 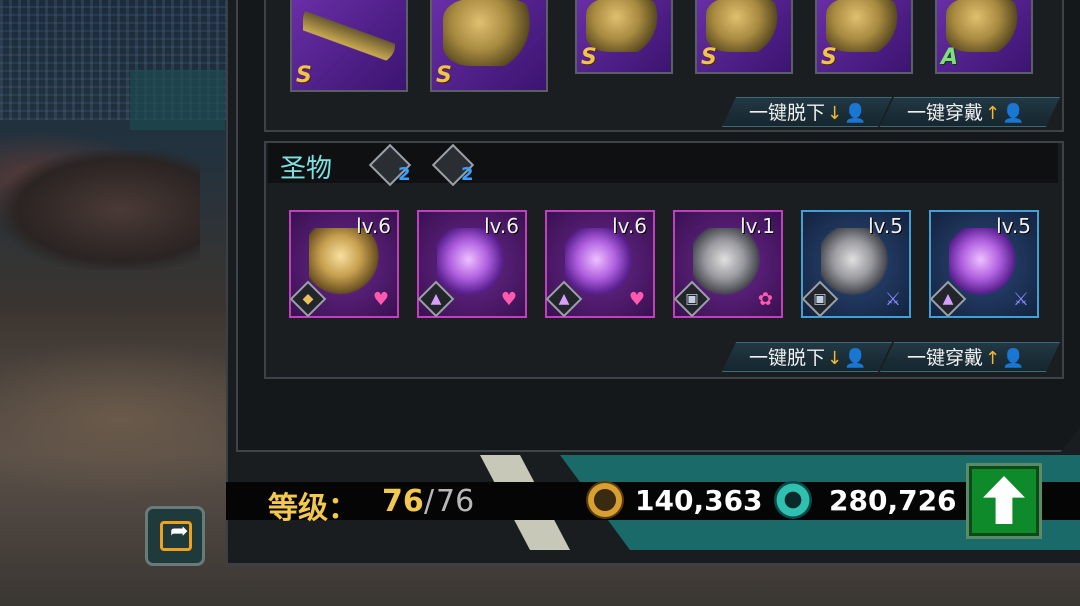 I want to click on boots-icon, so click(x=864, y=26).